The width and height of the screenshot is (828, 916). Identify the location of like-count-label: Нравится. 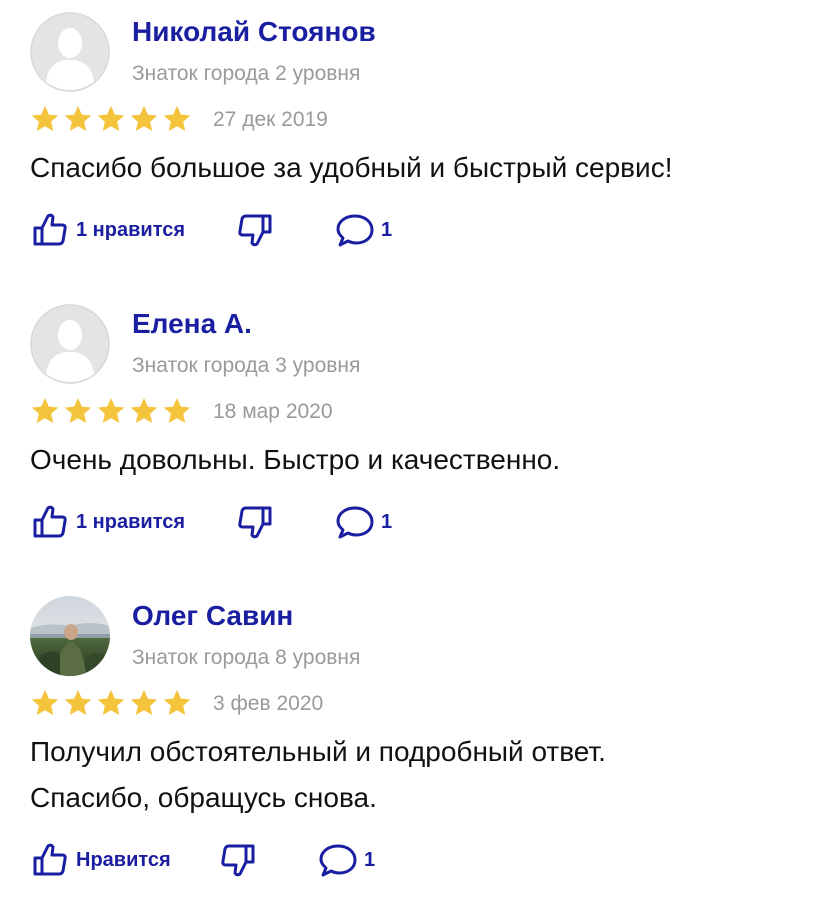
(123, 859).